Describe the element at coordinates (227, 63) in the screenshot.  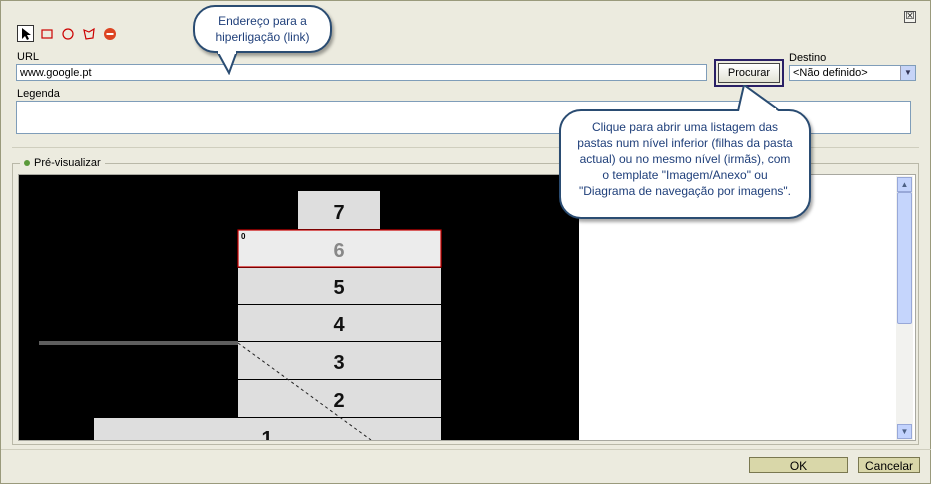
I see `url-hint-pointer` at that location.